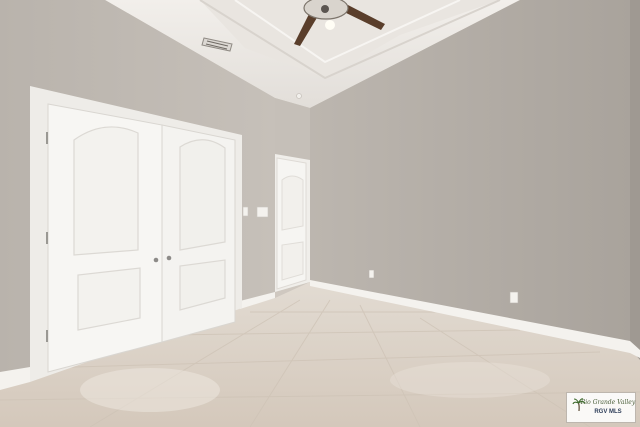 The image size is (640, 427). Describe the element at coordinates (608, 412) in the screenshot. I see `watermark-mls: RGV MLS` at that location.